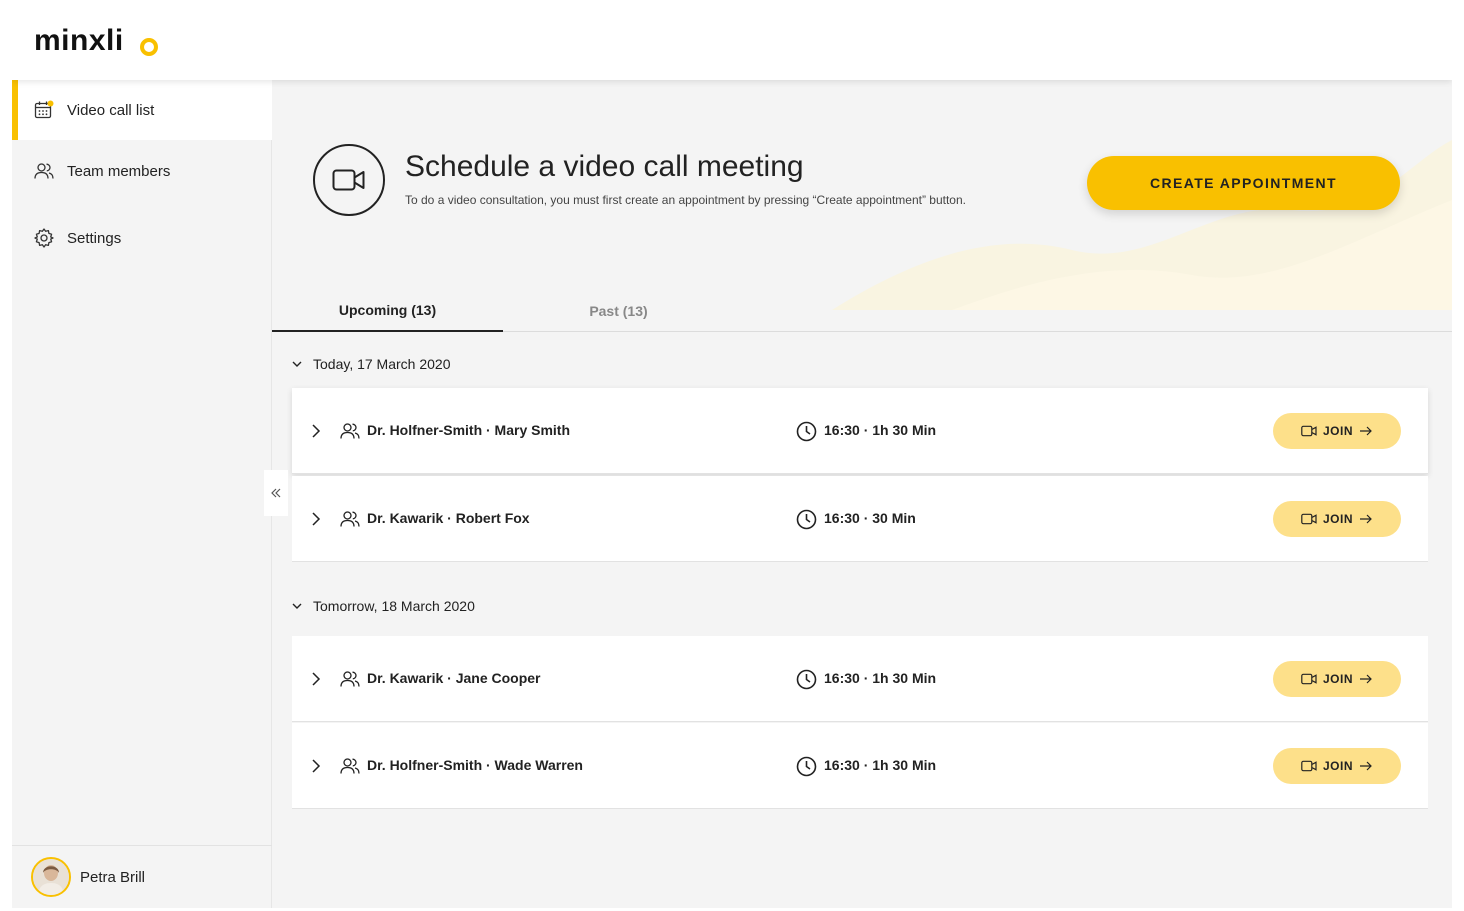  What do you see at coordinates (618, 311) in the screenshot?
I see `tab-past: Past (13)` at bounding box center [618, 311].